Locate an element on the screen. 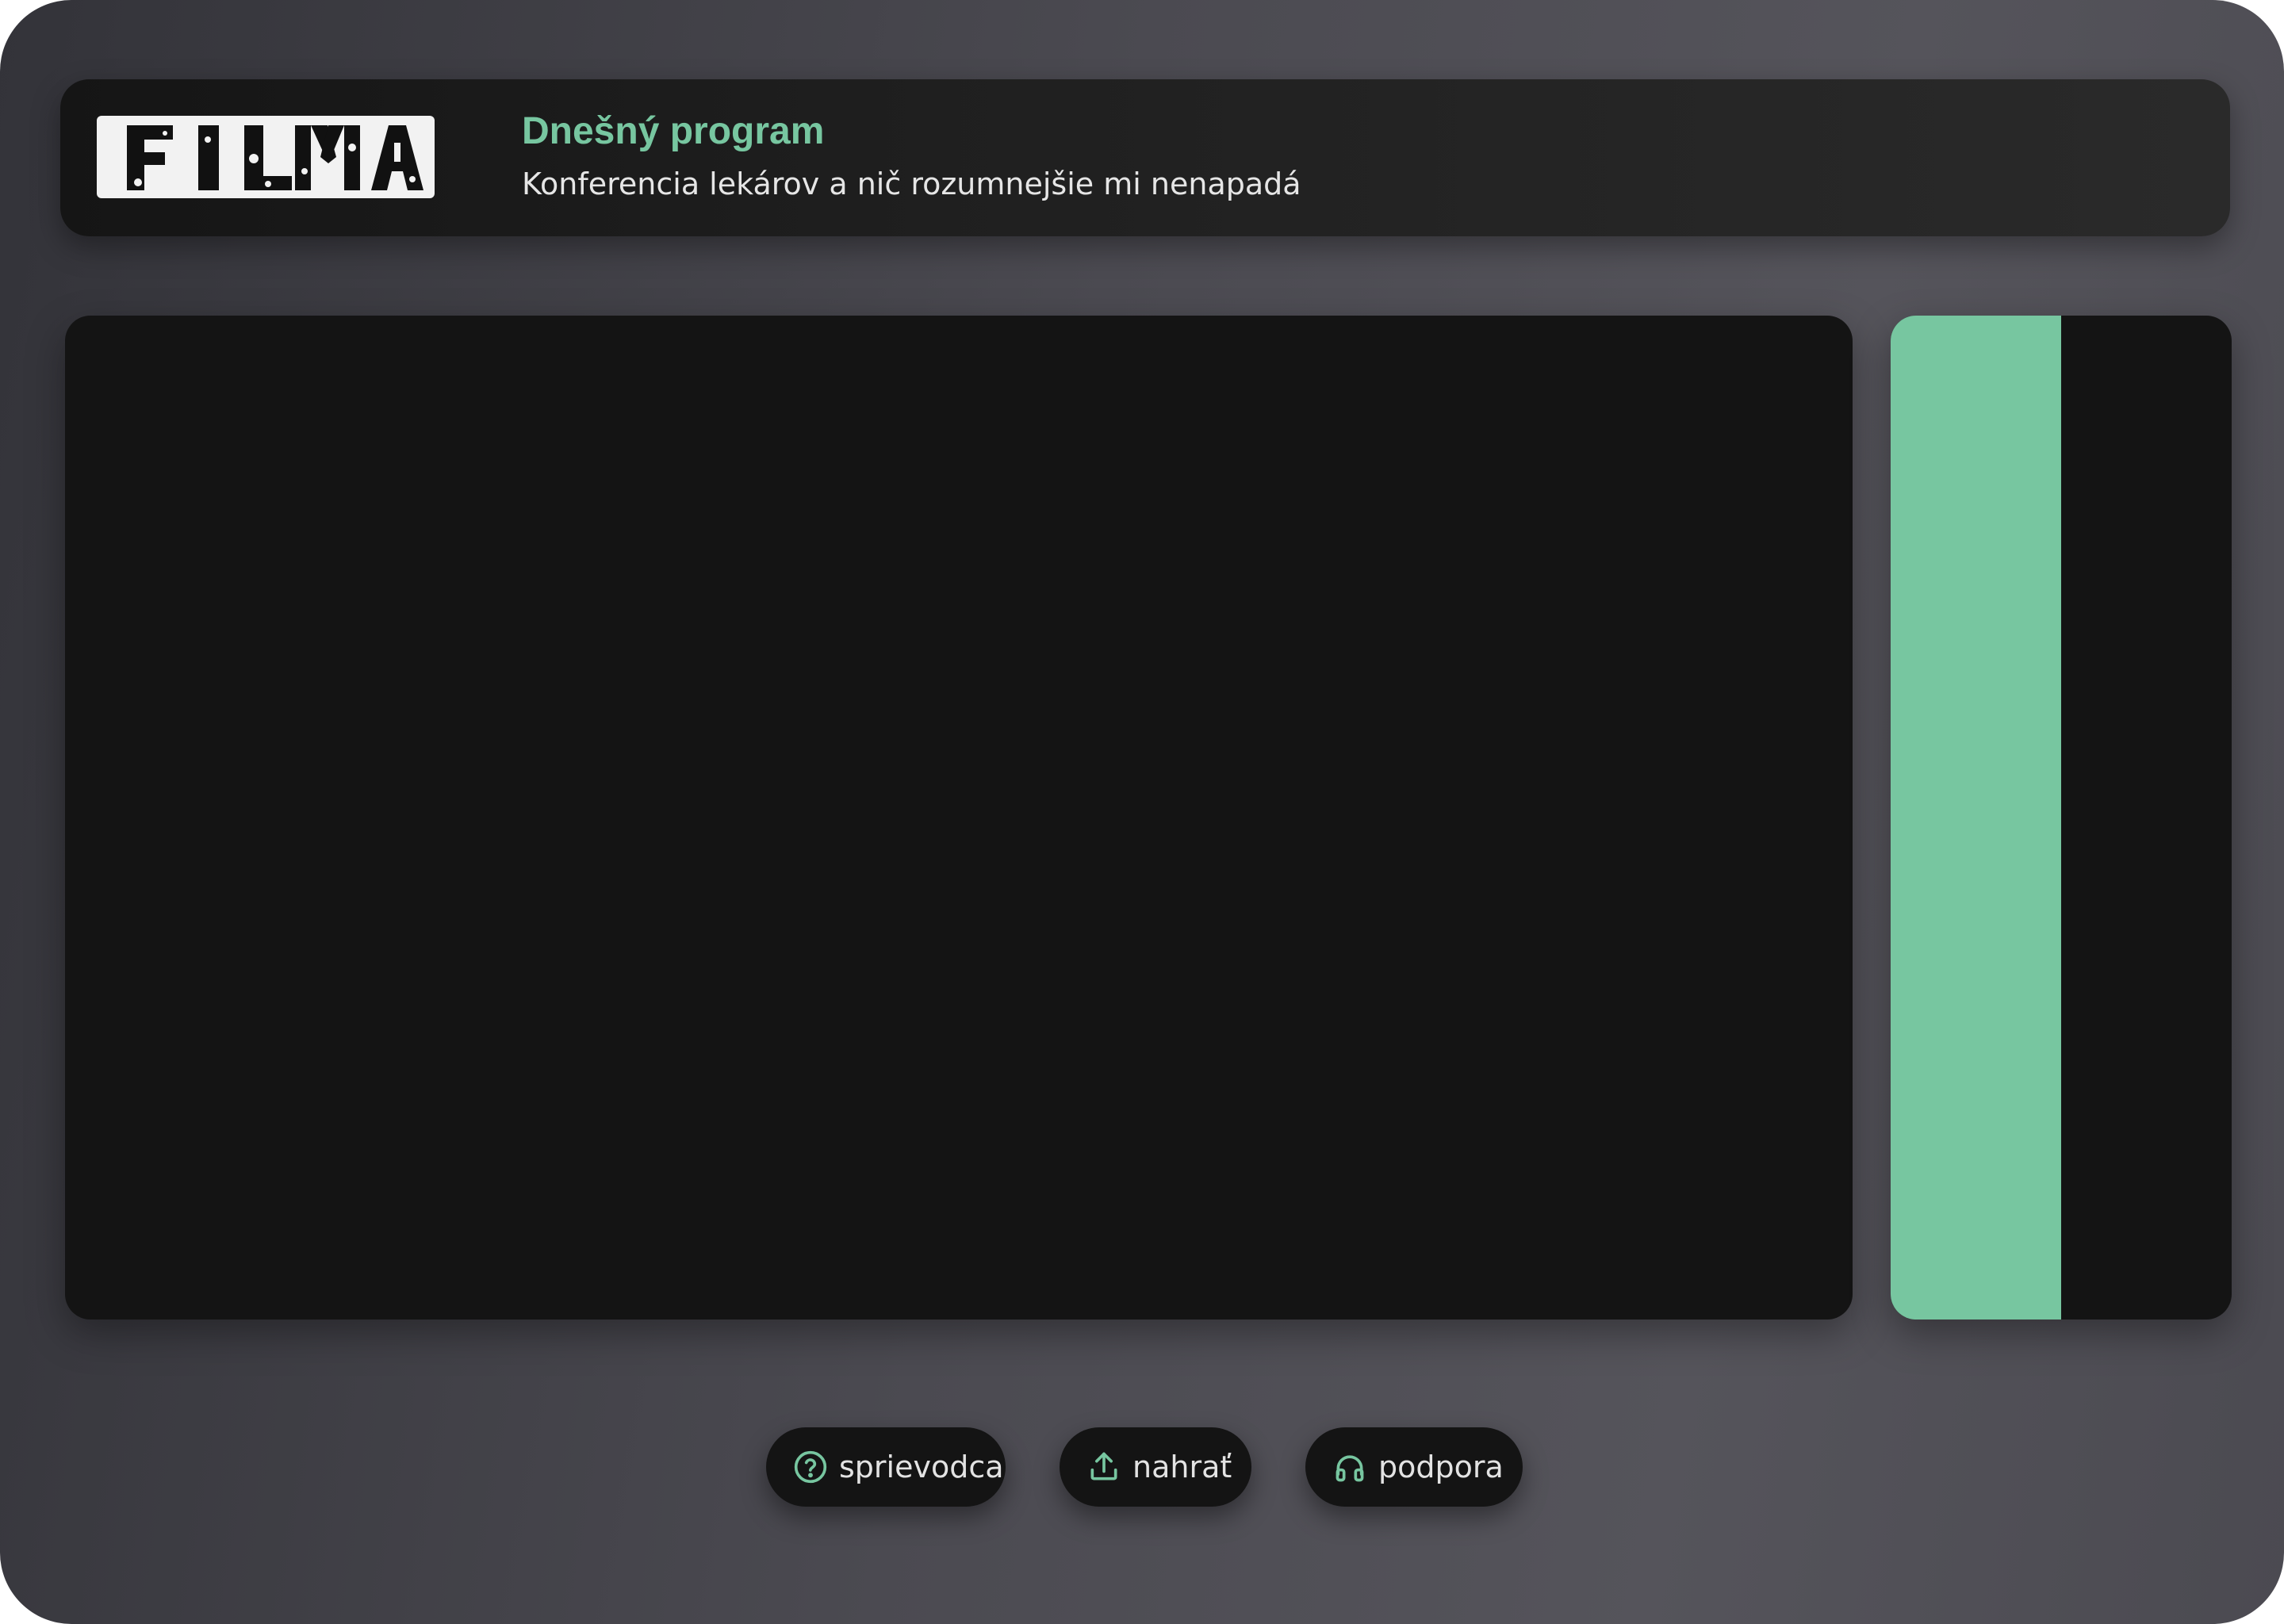 The image size is (2284, 1624). guide-button: sprievodca is located at coordinates (886, 1467).